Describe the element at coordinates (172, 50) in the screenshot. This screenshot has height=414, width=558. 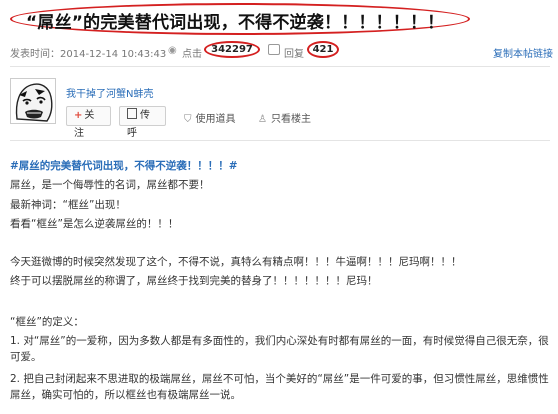
I see `eye-icon: ◉` at that location.